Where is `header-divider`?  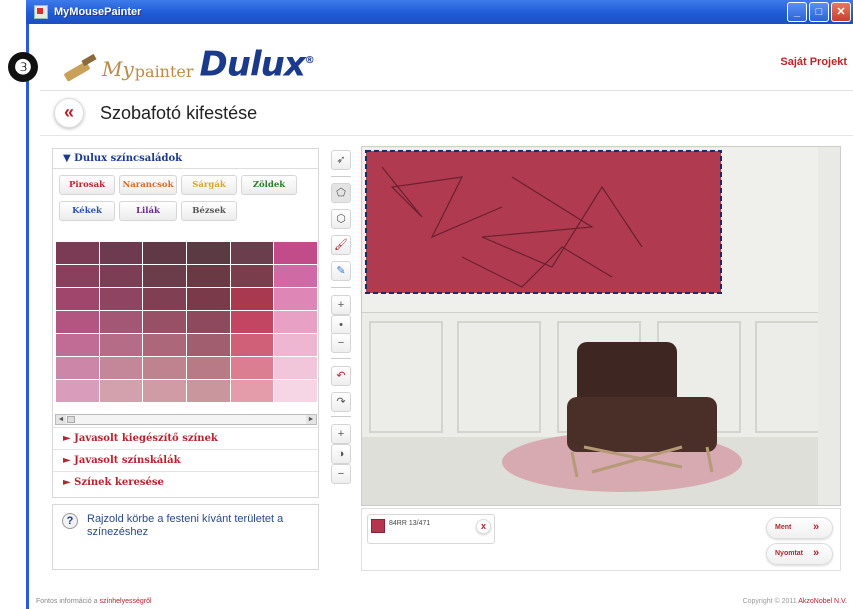
header-divider is located at coordinates (446, 90).